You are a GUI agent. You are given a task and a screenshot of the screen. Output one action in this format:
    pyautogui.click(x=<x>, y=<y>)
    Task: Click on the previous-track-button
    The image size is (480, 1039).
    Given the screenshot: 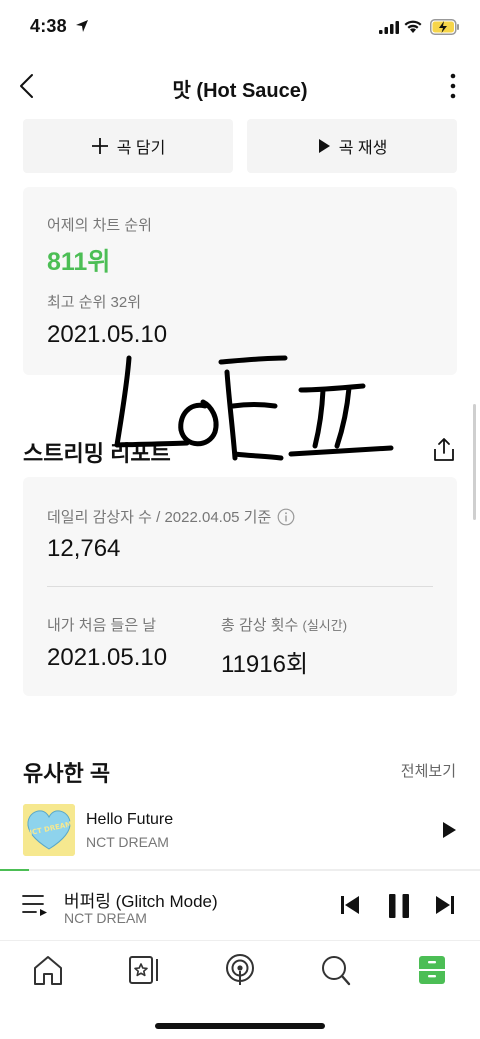 What is the action you would take?
    pyautogui.click(x=350, y=905)
    